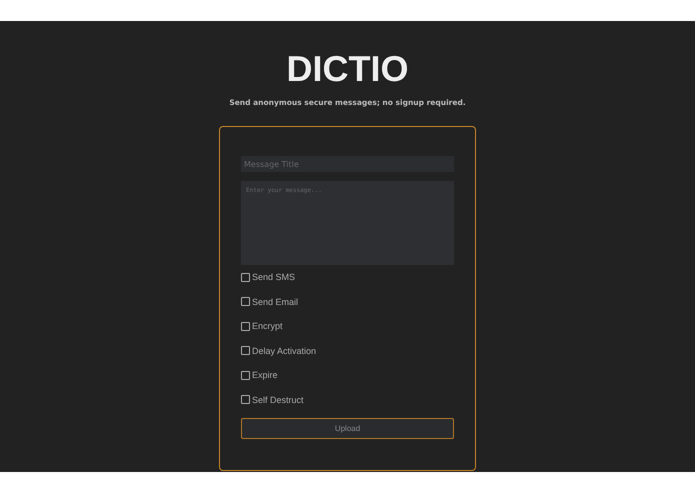 The width and height of the screenshot is (695, 494). Describe the element at coordinates (347, 428) in the screenshot. I see `upload-button: Upload` at that location.